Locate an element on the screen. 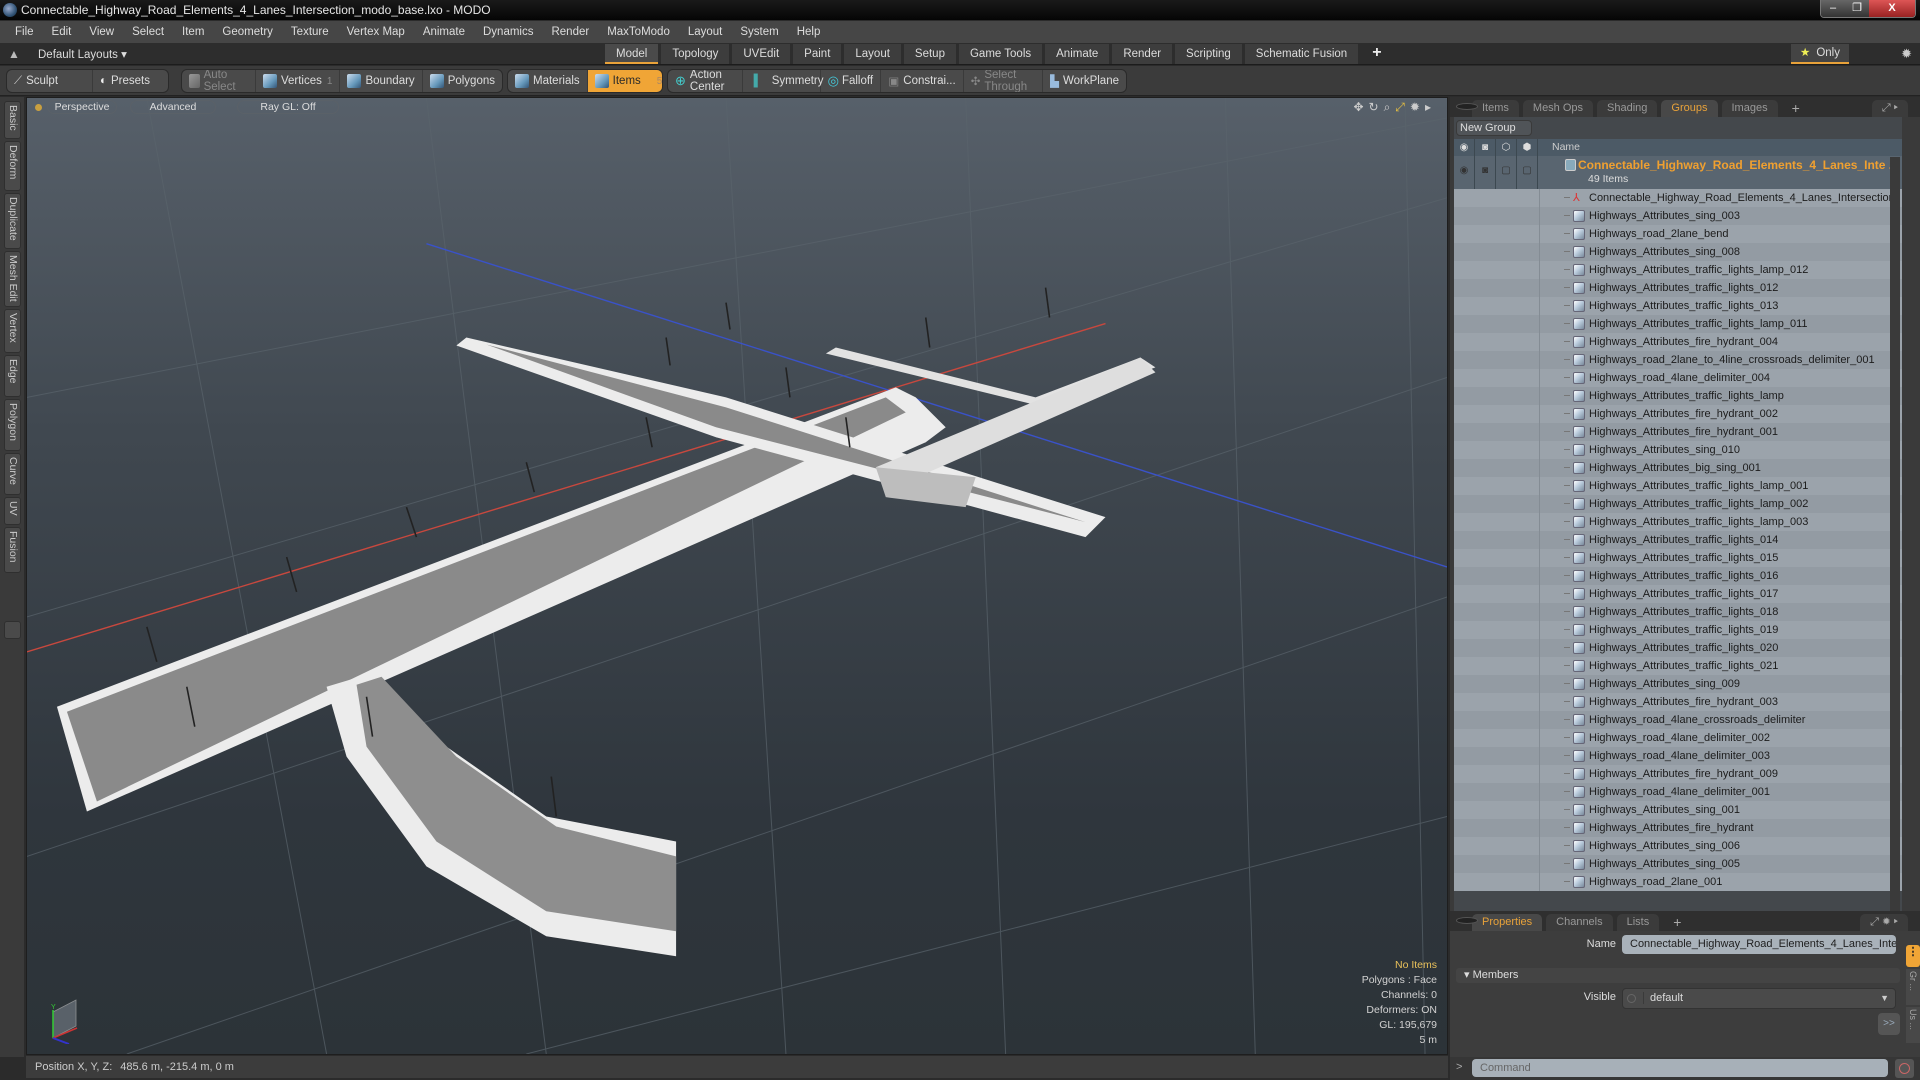 This screenshot has height=1080, width=1920. list-item: Highways_Attributes_sing_003 is located at coordinates (1678, 216).